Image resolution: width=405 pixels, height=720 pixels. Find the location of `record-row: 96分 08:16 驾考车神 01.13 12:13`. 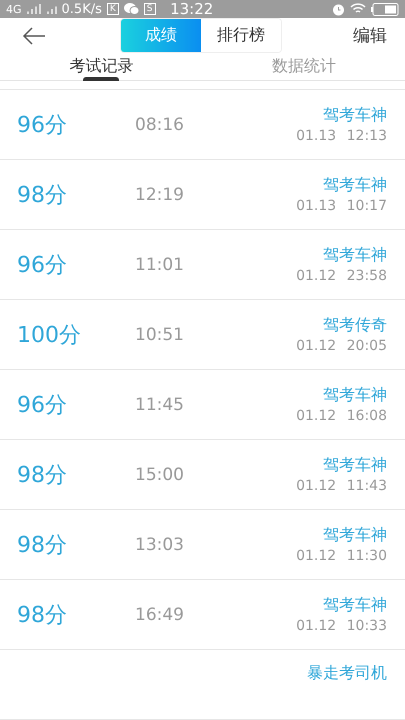

record-row: 96分 08:16 驾考车神 01.13 12:13 is located at coordinates (202, 125).